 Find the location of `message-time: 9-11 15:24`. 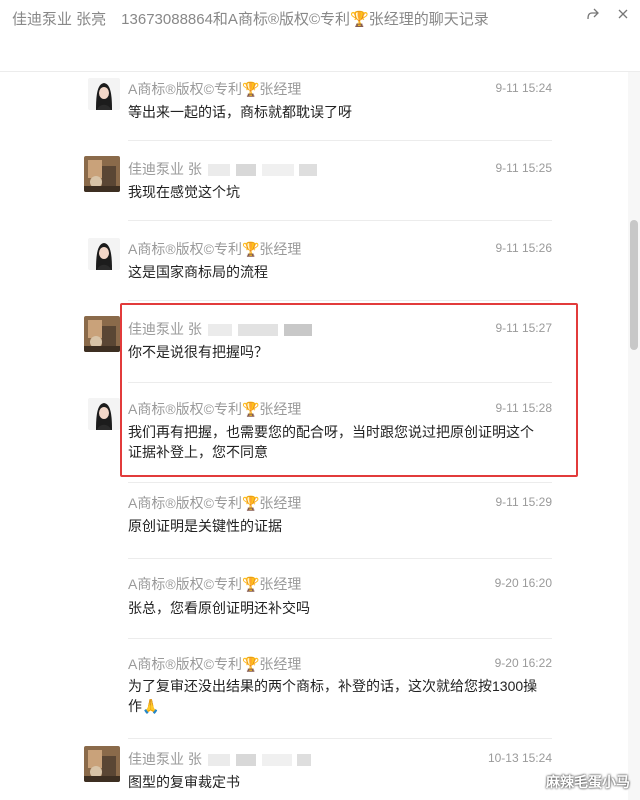

message-time: 9-11 15:24 is located at coordinates (524, 88).